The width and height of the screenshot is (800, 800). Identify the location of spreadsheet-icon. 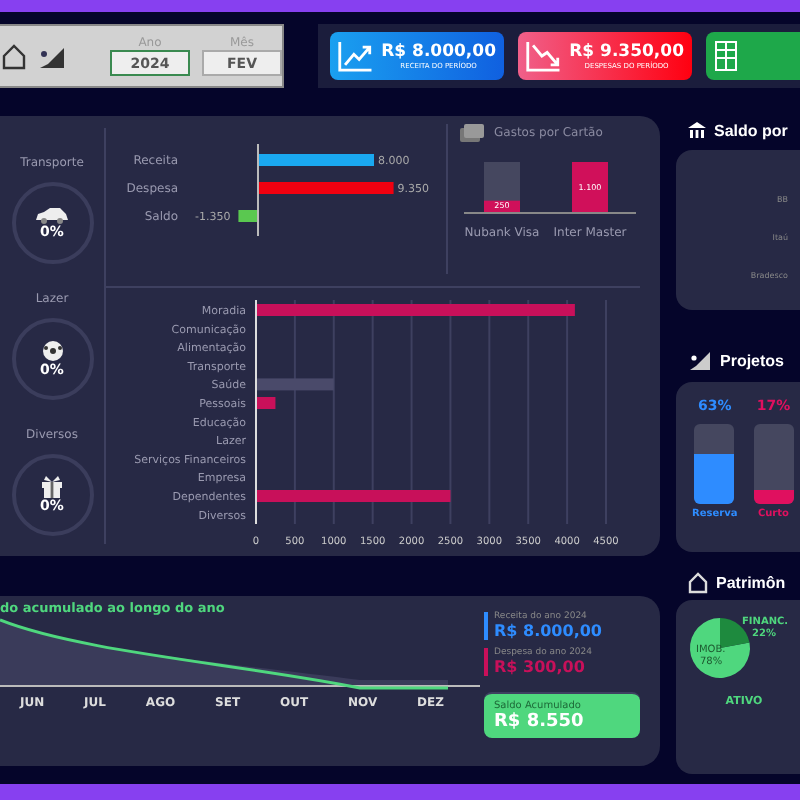
(726, 56).